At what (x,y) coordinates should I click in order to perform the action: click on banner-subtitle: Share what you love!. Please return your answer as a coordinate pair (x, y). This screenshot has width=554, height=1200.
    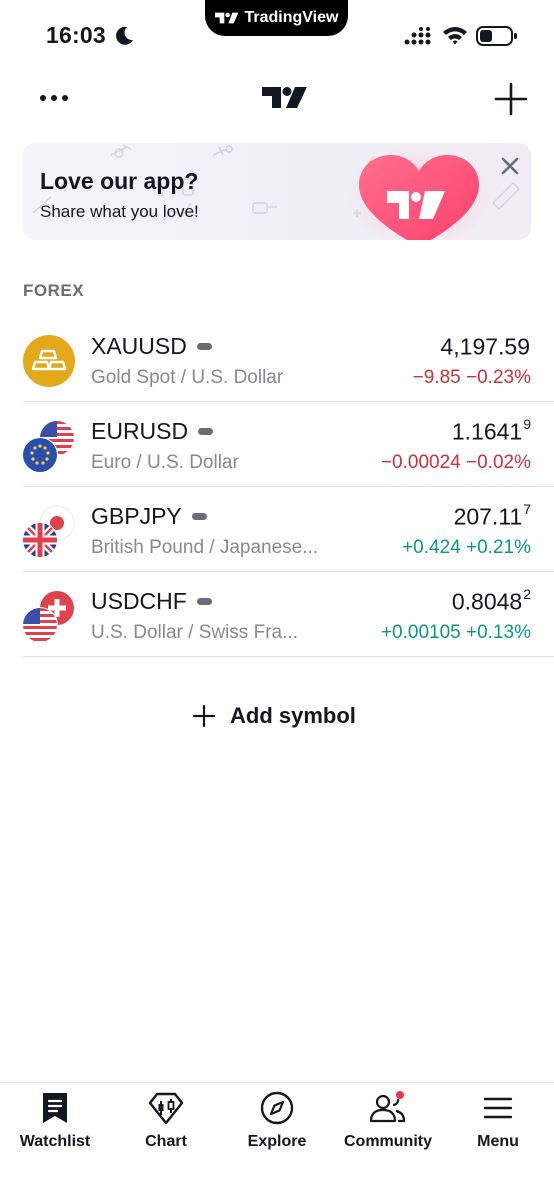
    Looking at the image, I should click on (119, 211).